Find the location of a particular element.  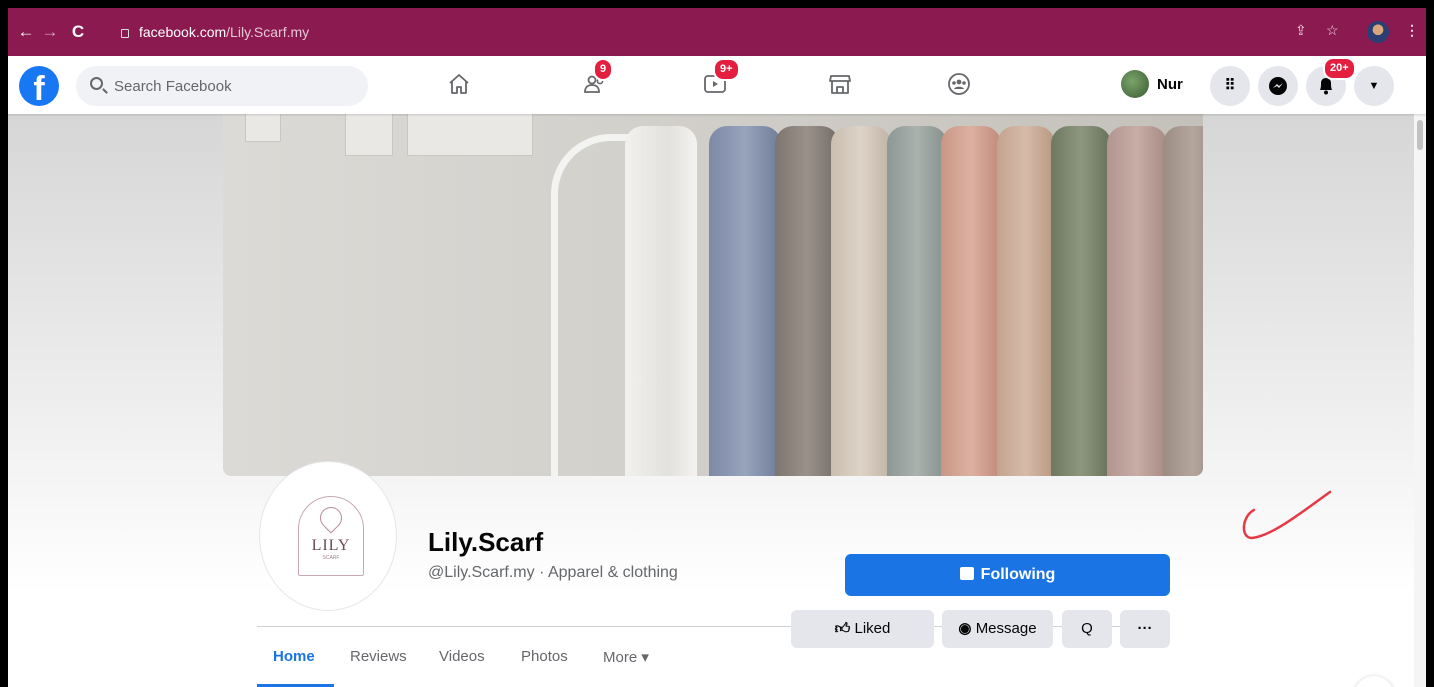

page-title: Lily.Scarf is located at coordinates (486, 542).